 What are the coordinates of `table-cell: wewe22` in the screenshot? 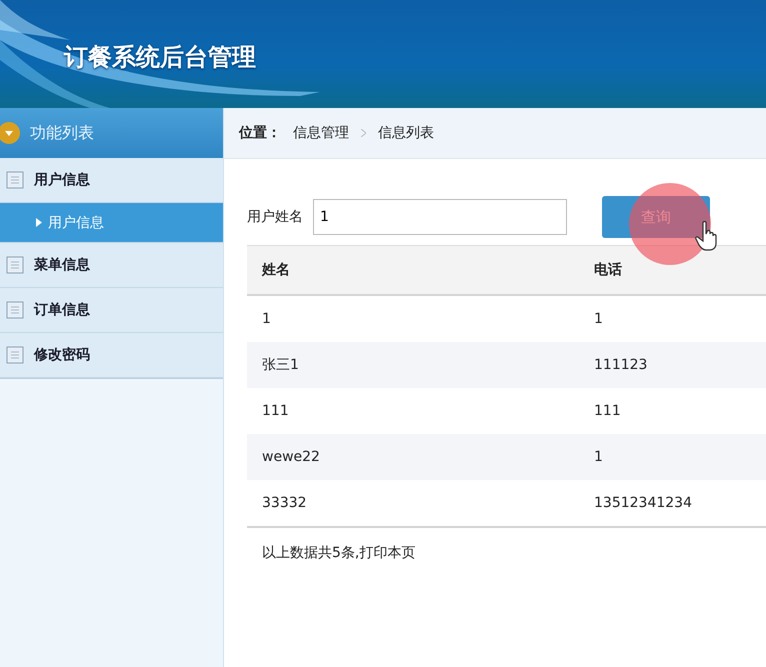 It's located at (413, 457).